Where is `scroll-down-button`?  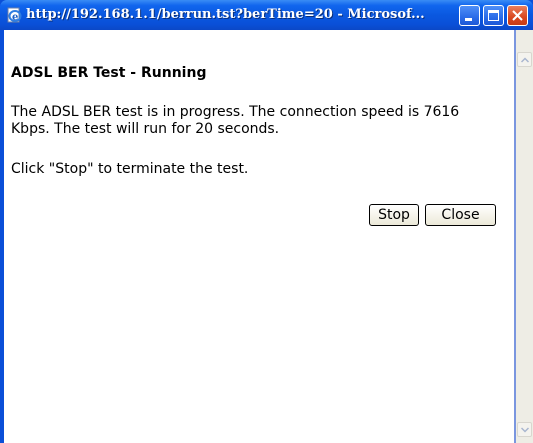
scroll-down-button is located at coordinates (524, 429).